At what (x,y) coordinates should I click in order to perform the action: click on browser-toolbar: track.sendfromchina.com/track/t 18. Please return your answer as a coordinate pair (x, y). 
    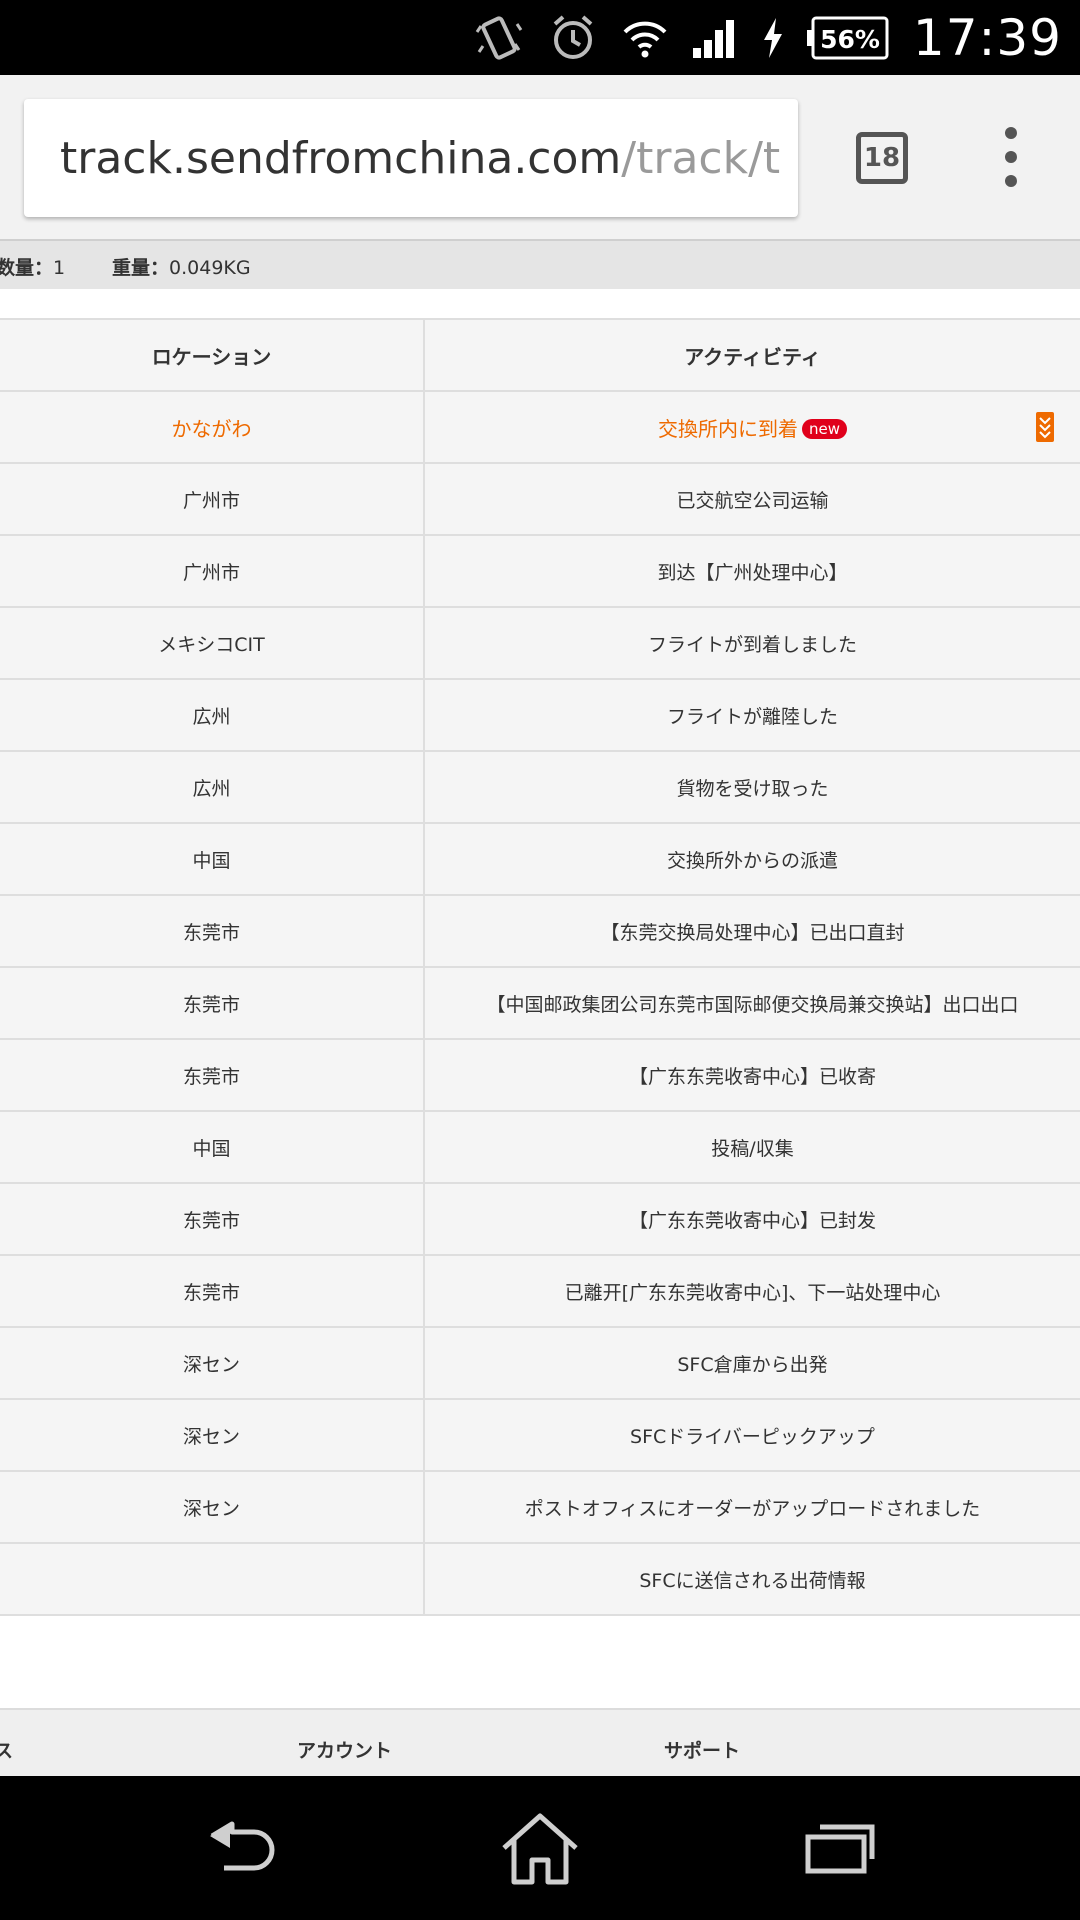
    Looking at the image, I should click on (540, 158).